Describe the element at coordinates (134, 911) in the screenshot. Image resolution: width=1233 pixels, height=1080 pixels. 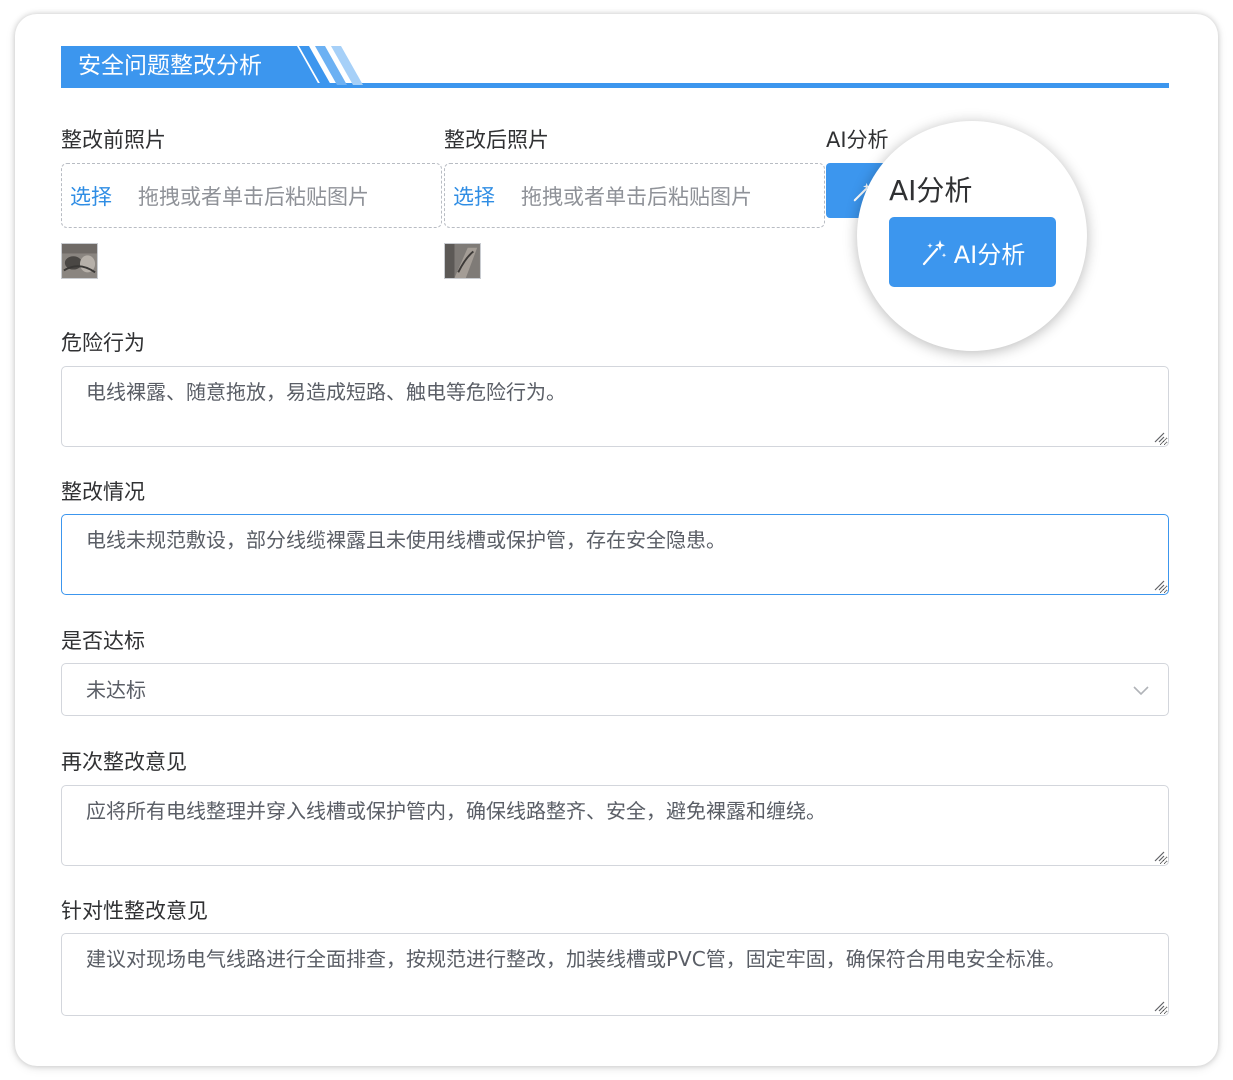
I see `targeted-advice-label: 针对性整改意见` at that location.